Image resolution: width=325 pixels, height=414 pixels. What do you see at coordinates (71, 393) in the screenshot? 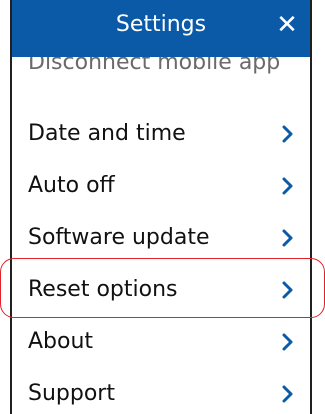
I see `menu-item-label: Support` at bounding box center [71, 393].